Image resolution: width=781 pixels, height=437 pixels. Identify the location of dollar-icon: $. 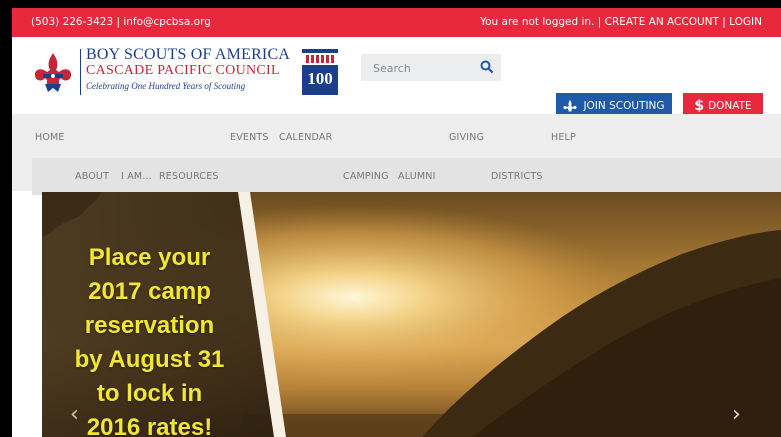
(699, 106).